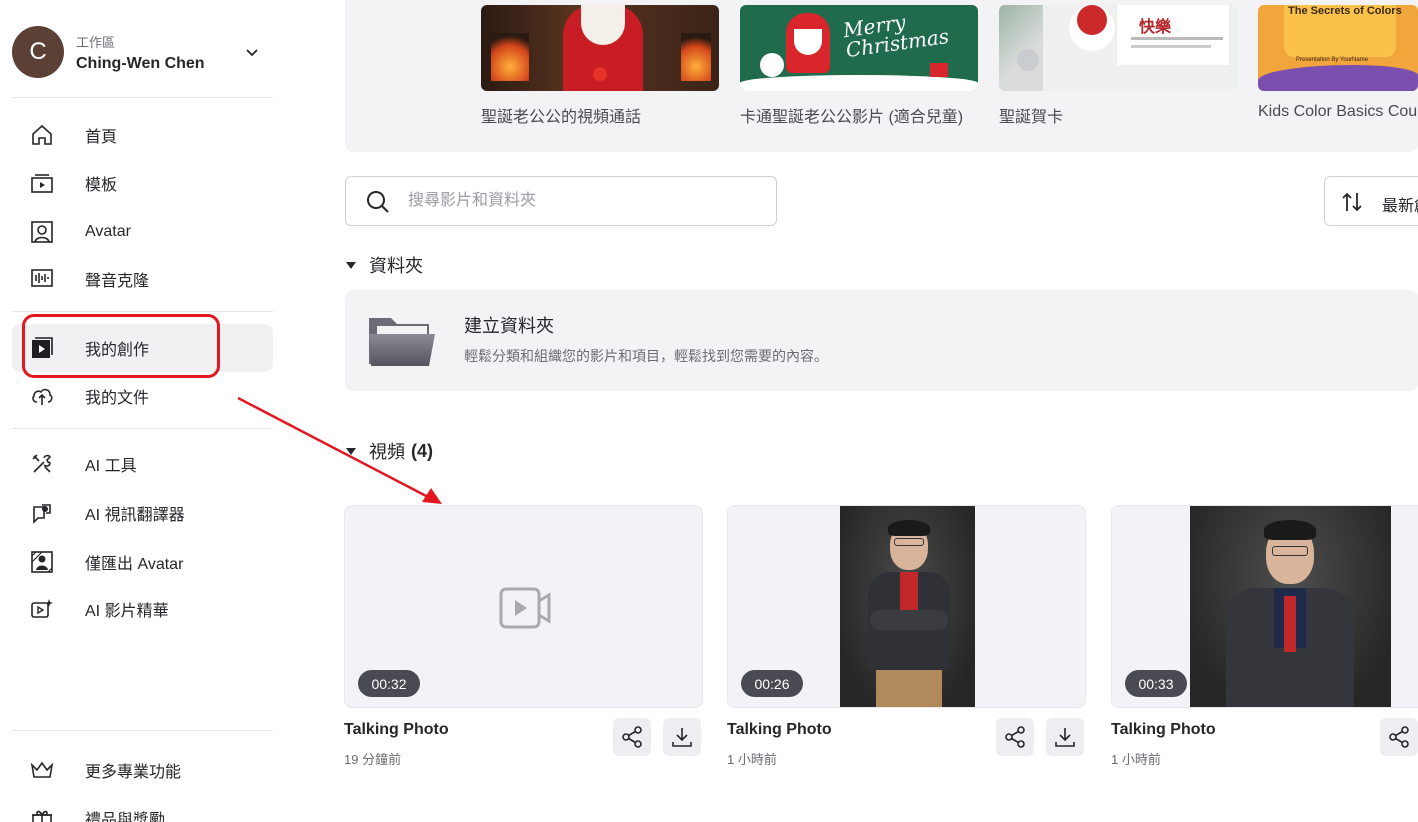 Image resolution: width=1418 pixels, height=822 pixels. I want to click on create-folder-description: 輕鬆分類和組織您的影片和項目，輕鬆找到您需要的內容。, so click(646, 356).